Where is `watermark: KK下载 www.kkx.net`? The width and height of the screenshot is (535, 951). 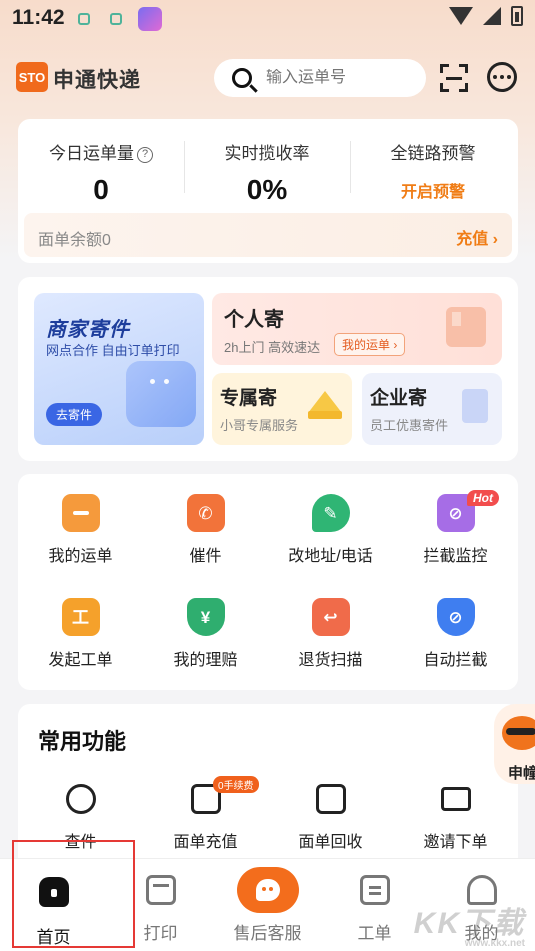 watermark: KK下载 www.kkx.net is located at coordinates (469, 923).